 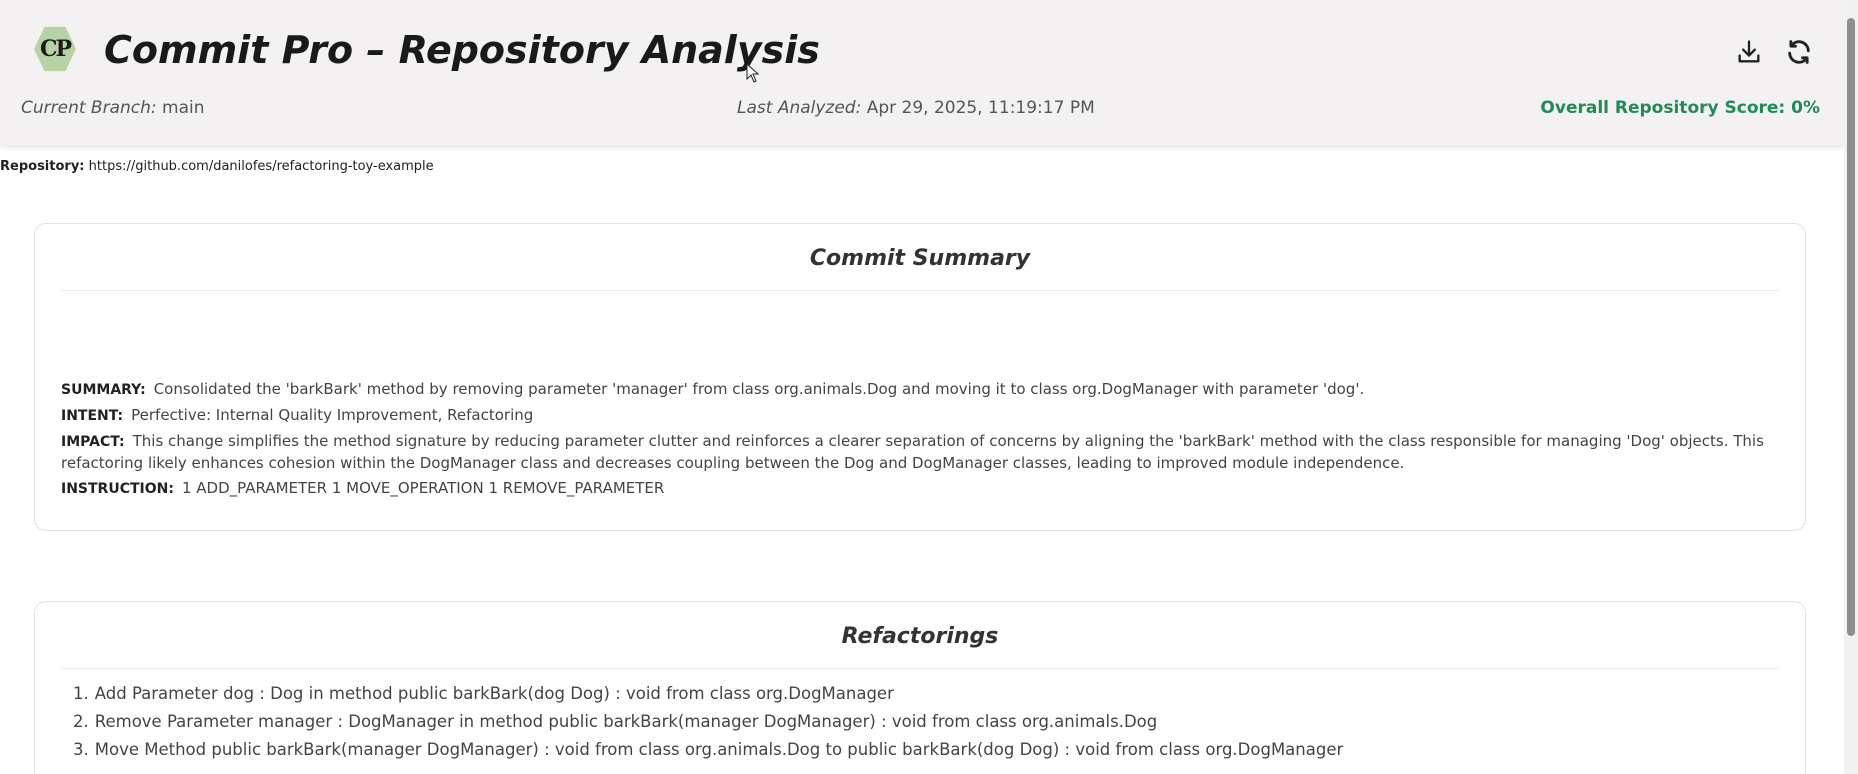 I want to click on download-icon, so click(x=1749, y=51).